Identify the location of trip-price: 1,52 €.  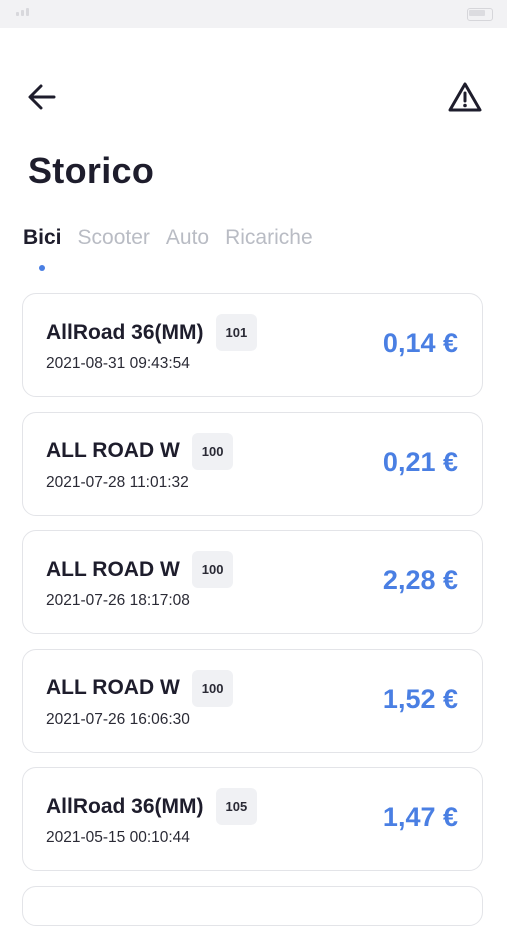
(420, 698).